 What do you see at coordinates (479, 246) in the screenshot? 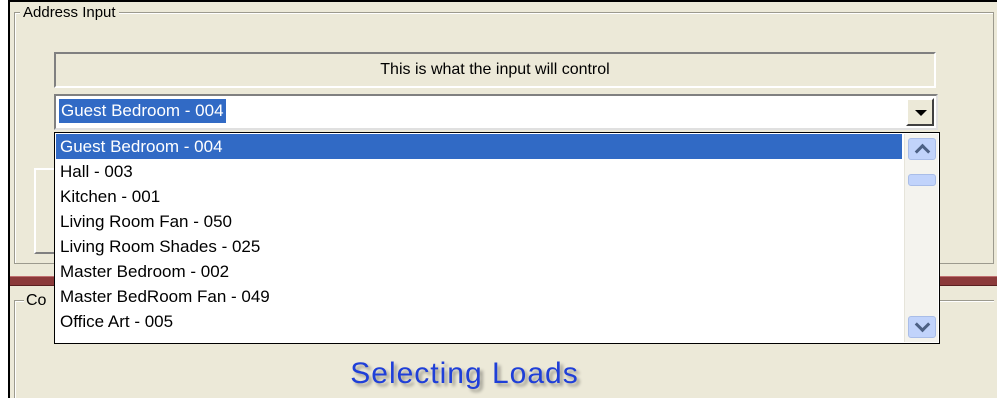
I see `dropdown-item: Living Room Shades - 025` at bounding box center [479, 246].